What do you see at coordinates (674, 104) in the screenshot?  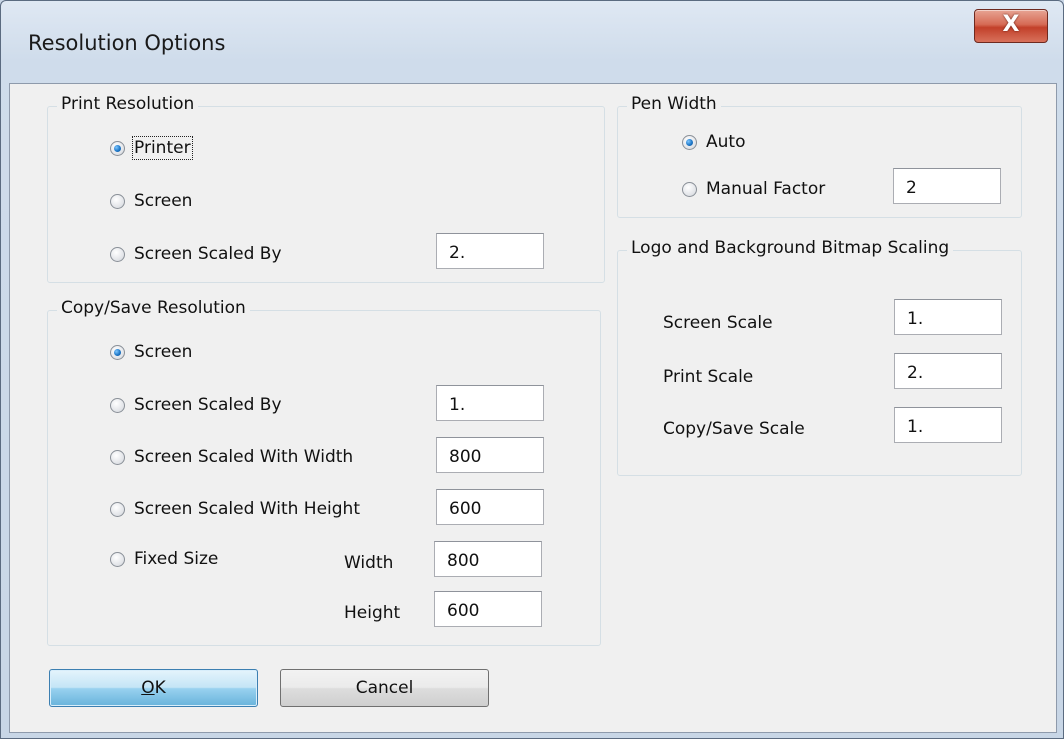 I see `pen-width-legend: Pen Width` at bounding box center [674, 104].